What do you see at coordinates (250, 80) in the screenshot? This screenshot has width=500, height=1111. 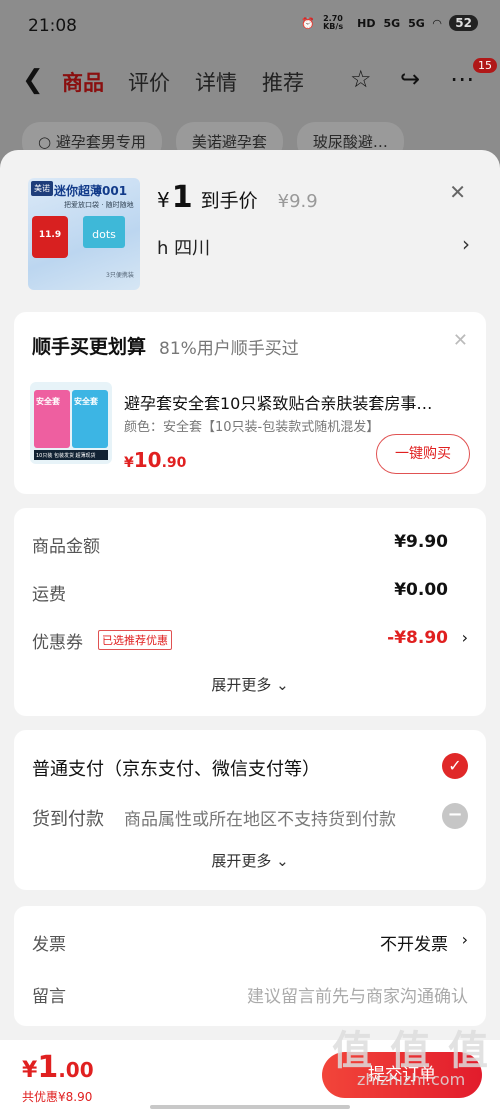 I see `top-nav: ❮ 商品 评价 详情 推荐 ☆ ↪ ⋯ 15` at bounding box center [250, 80].